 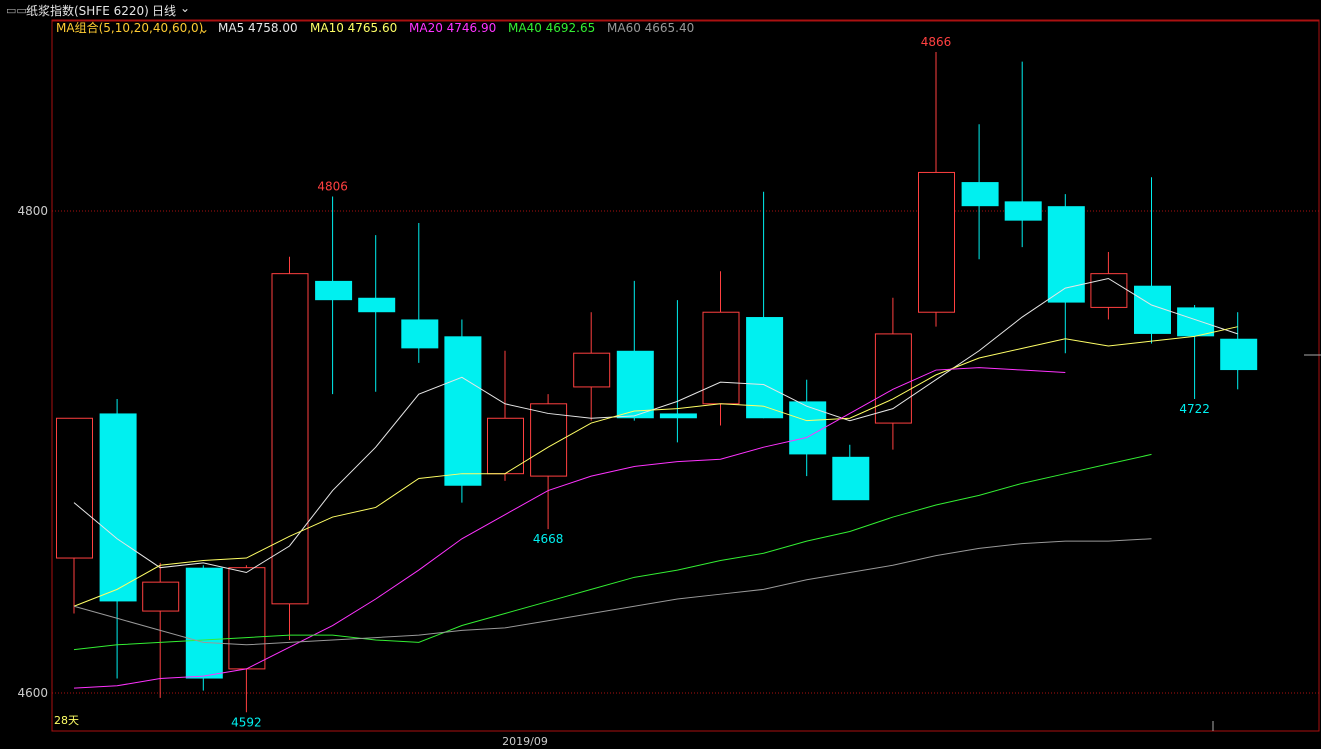 What do you see at coordinates (246, 722) in the screenshot?
I see `price-extreme-label: 4592` at bounding box center [246, 722].